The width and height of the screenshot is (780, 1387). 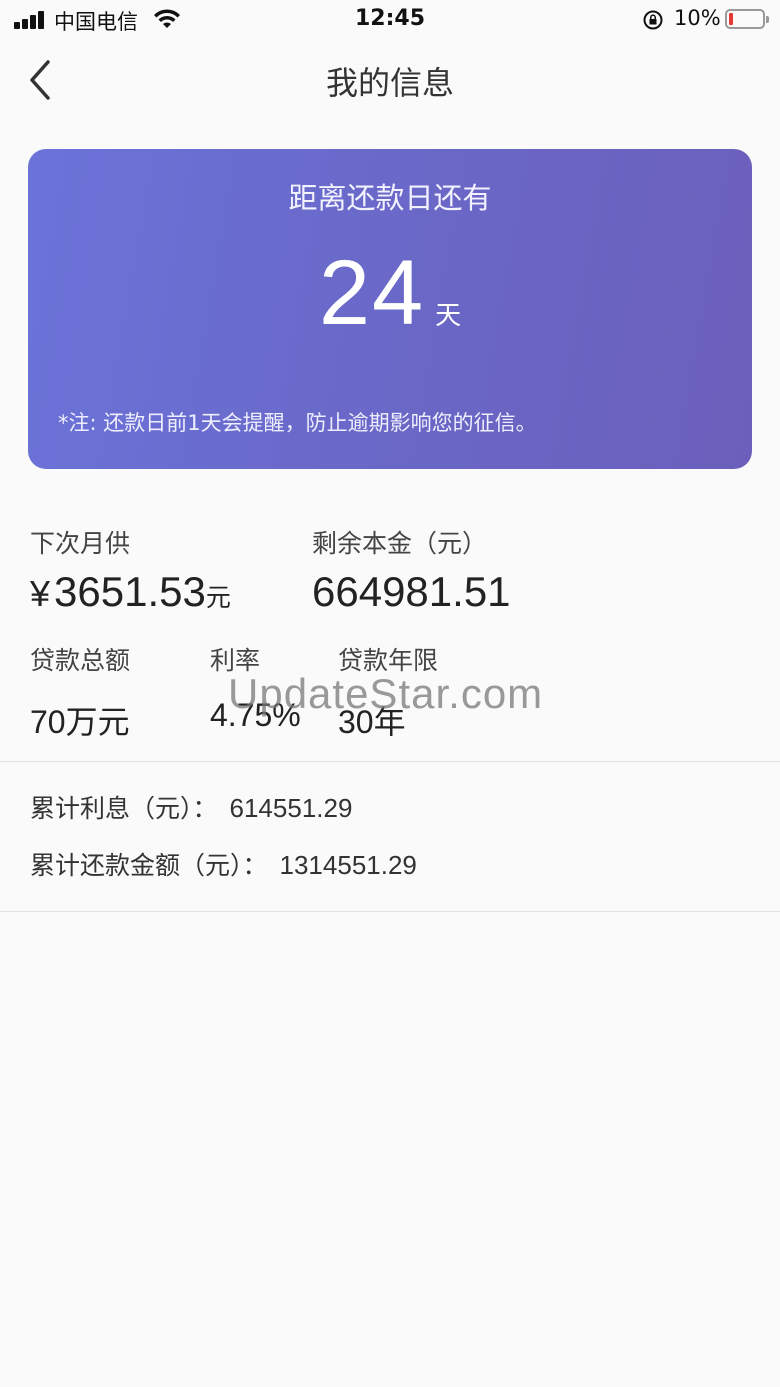 I want to click on loan-total-value: 70万元, so click(x=80, y=722).